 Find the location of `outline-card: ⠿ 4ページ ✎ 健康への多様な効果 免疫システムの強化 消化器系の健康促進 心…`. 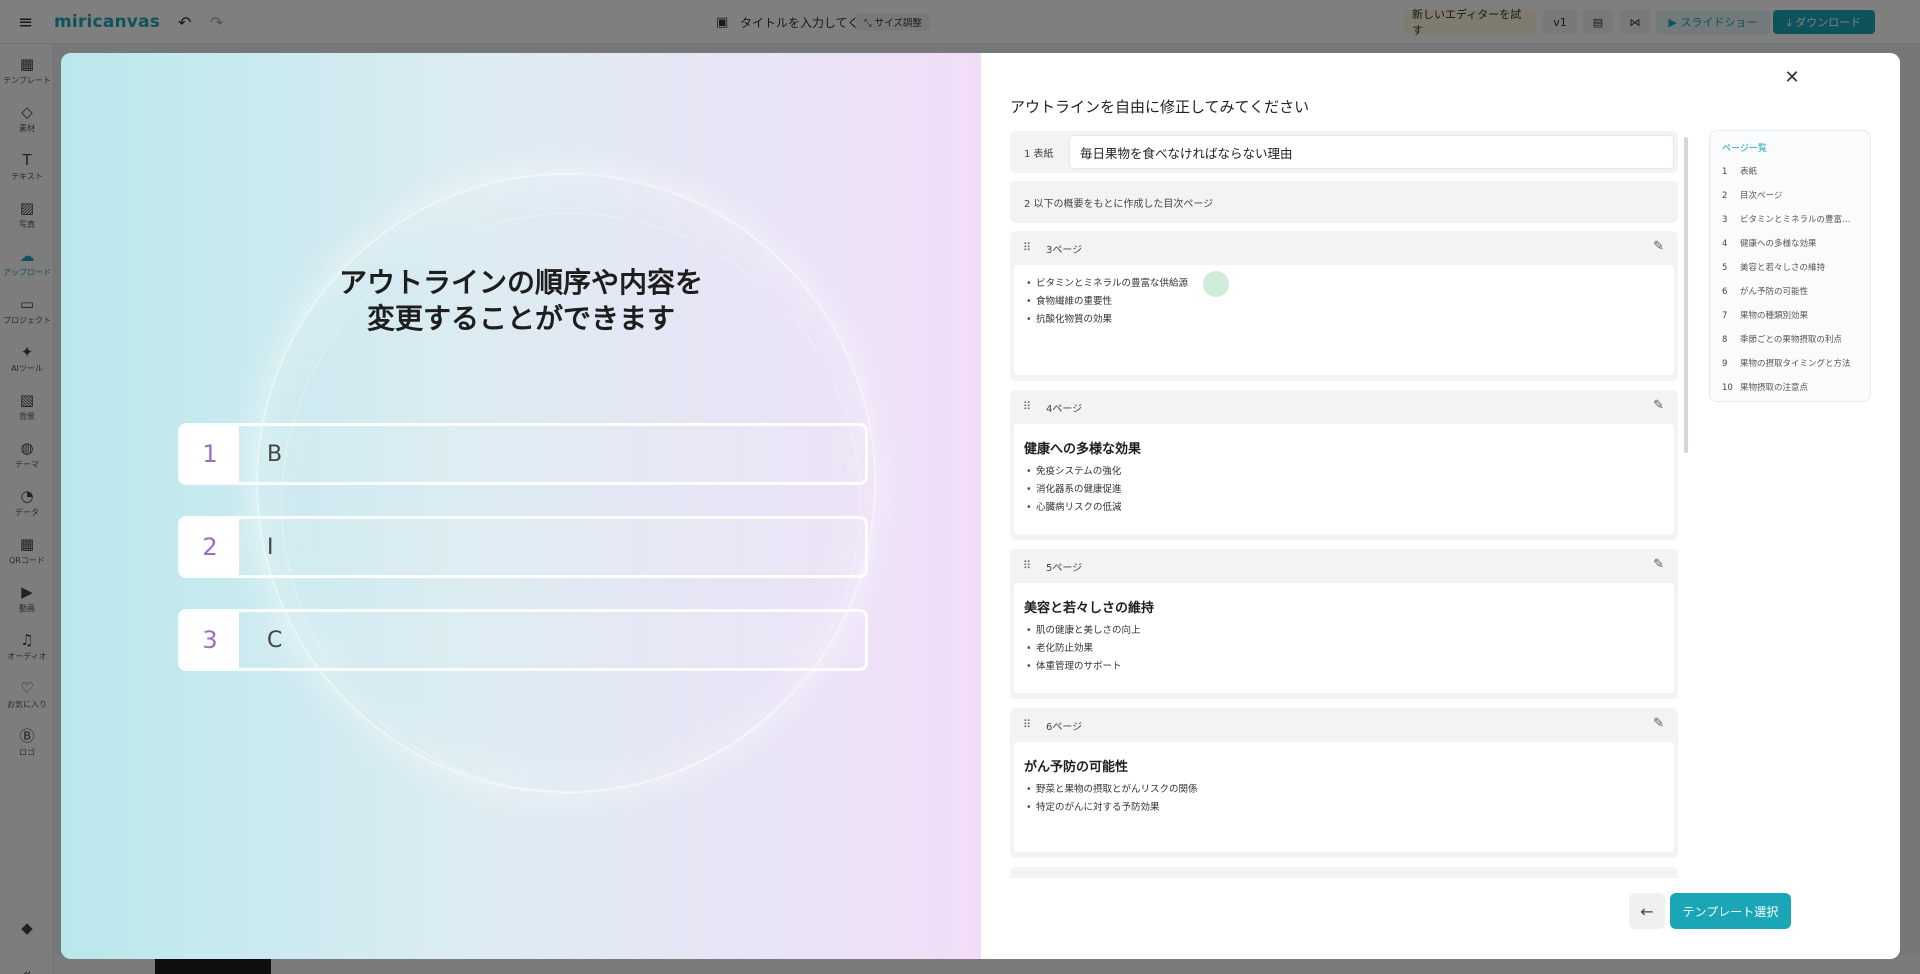

outline-card: ⠿ 4ページ ✎ 健康への多様な効果 免疫システムの強化 消化器系の健康促進 心… is located at coordinates (1344, 465).